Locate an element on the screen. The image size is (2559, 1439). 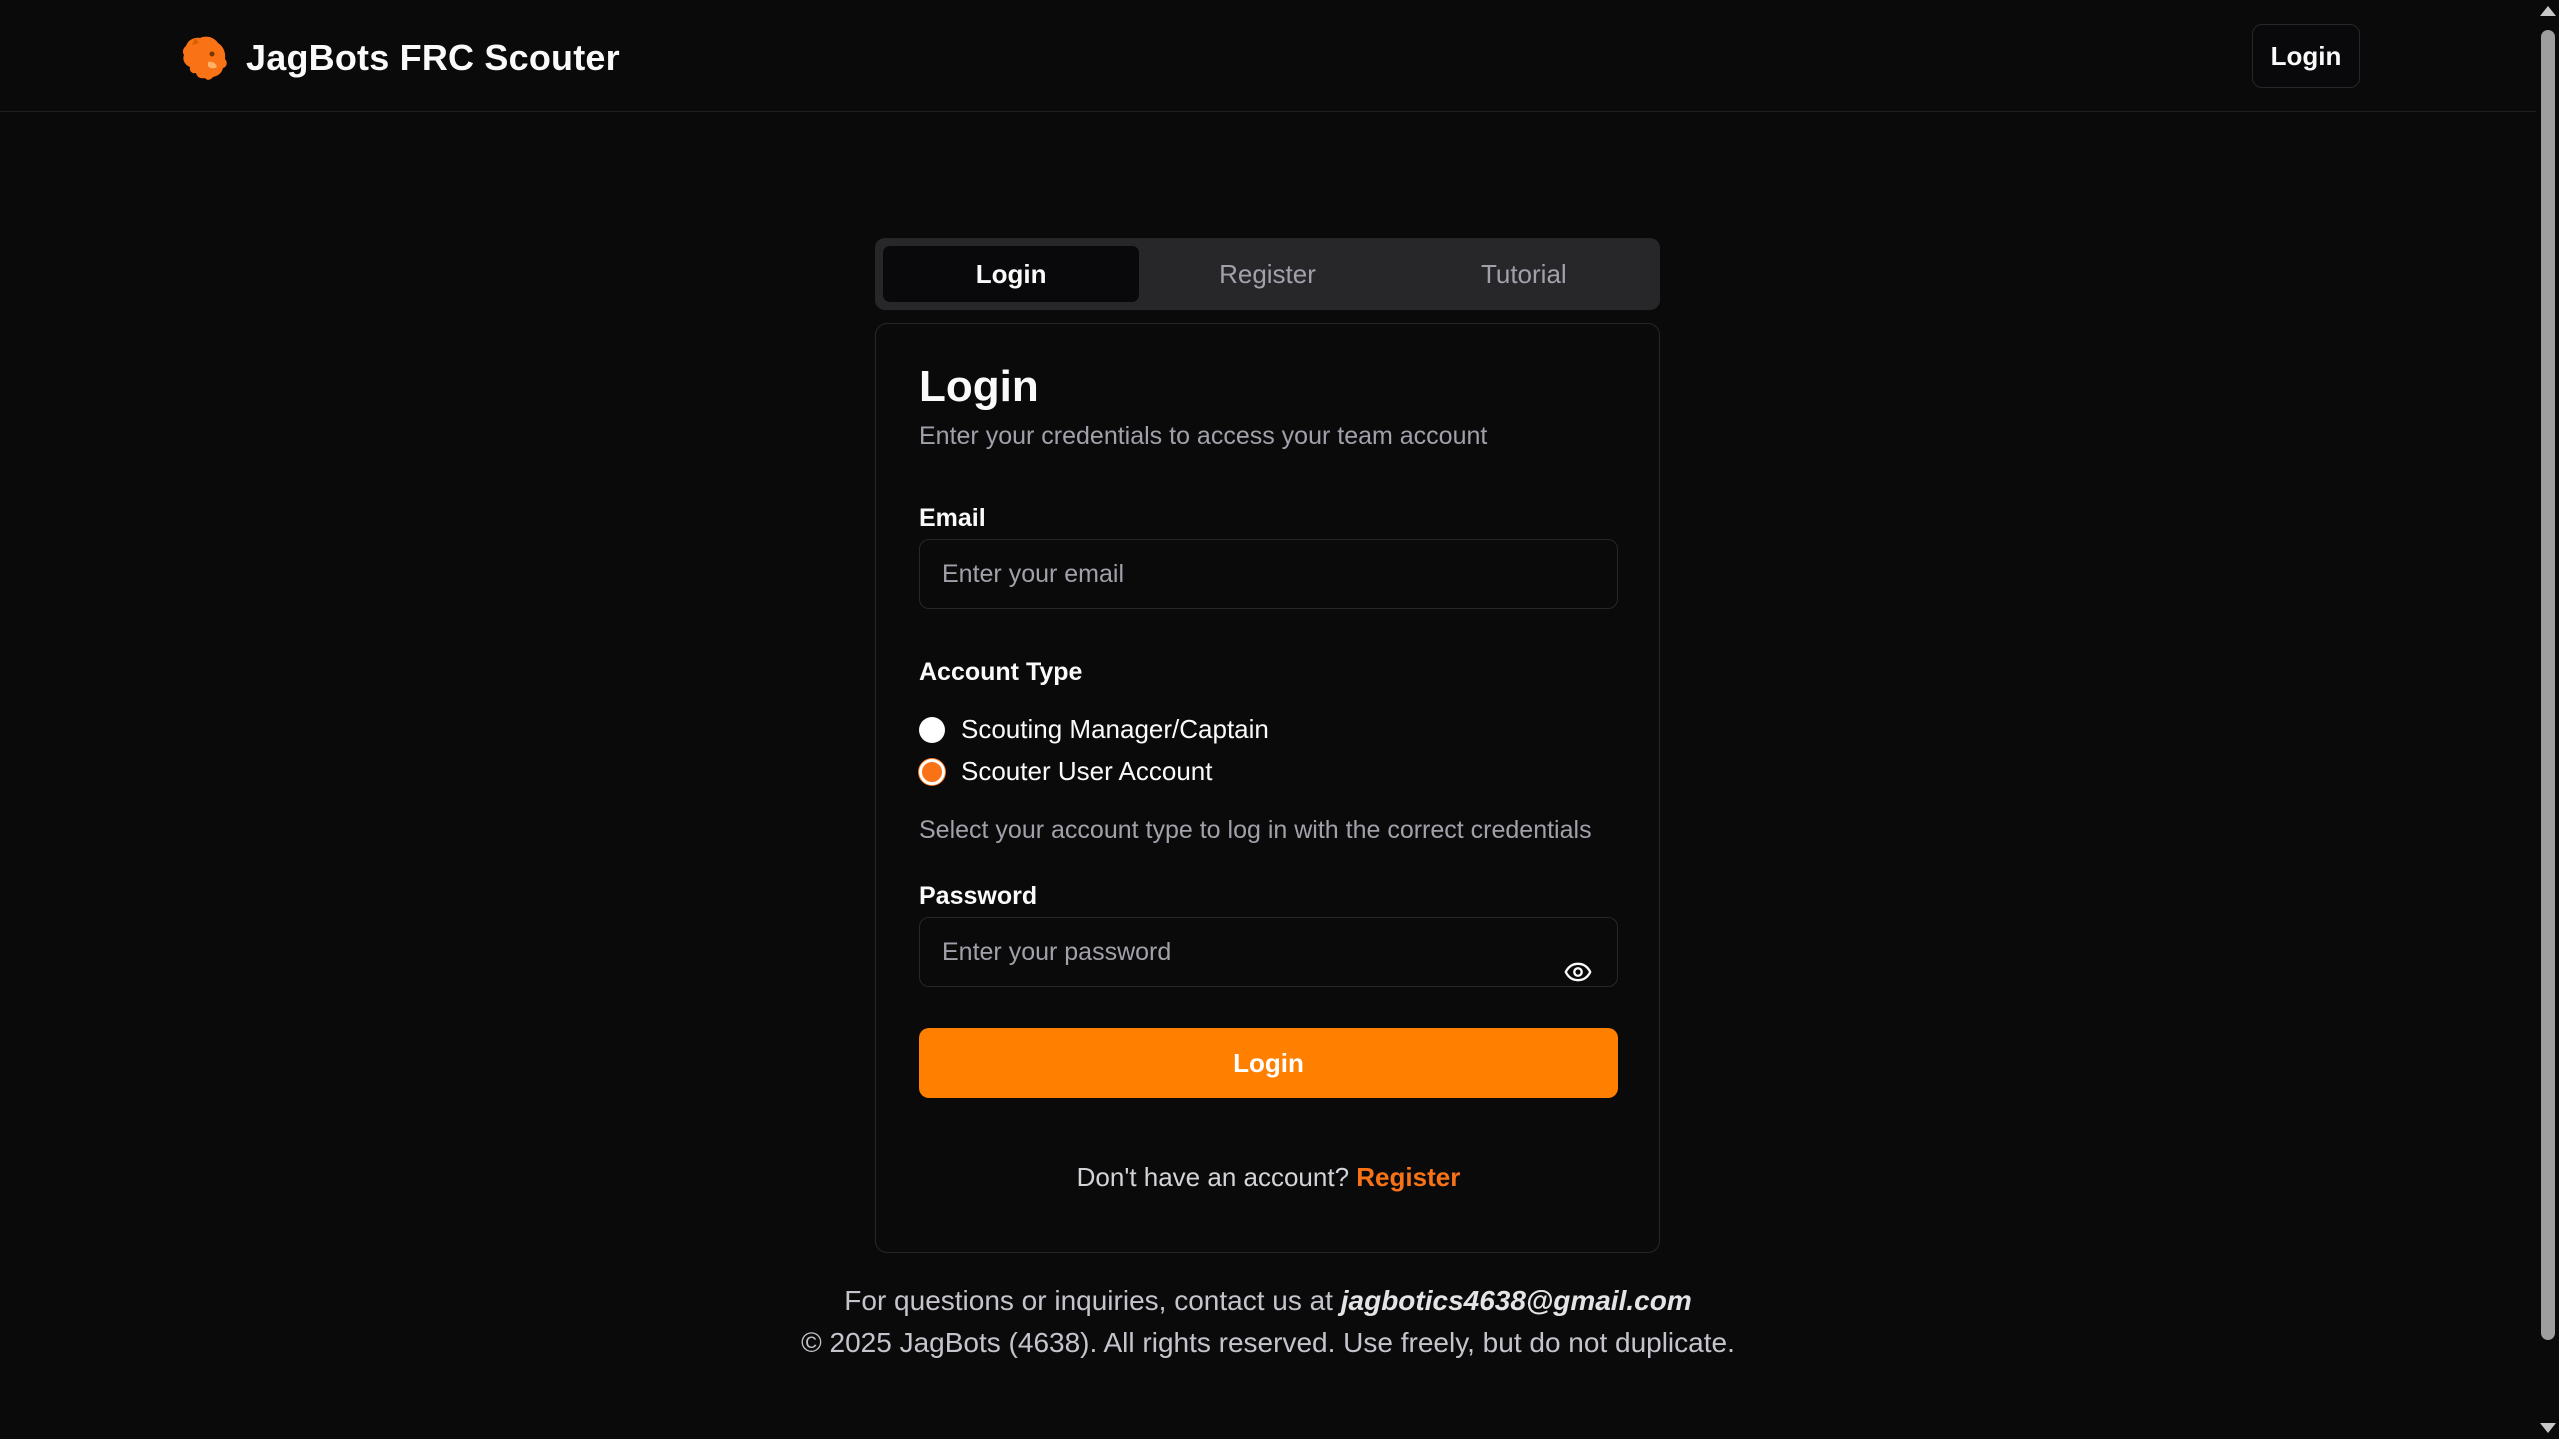
register-link: Register is located at coordinates (1408, 1177).